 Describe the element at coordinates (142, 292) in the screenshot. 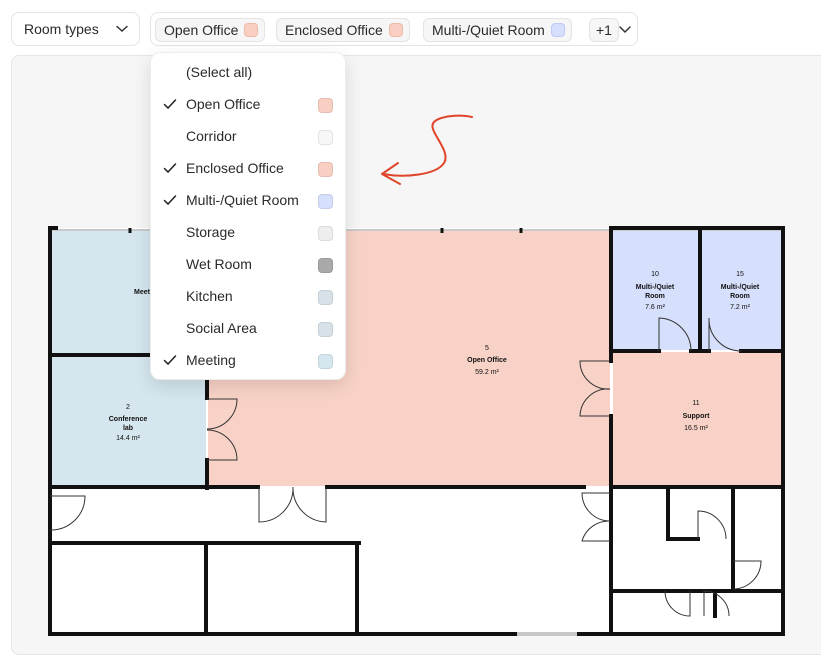

I see `room-label-meeting: Meet` at that location.